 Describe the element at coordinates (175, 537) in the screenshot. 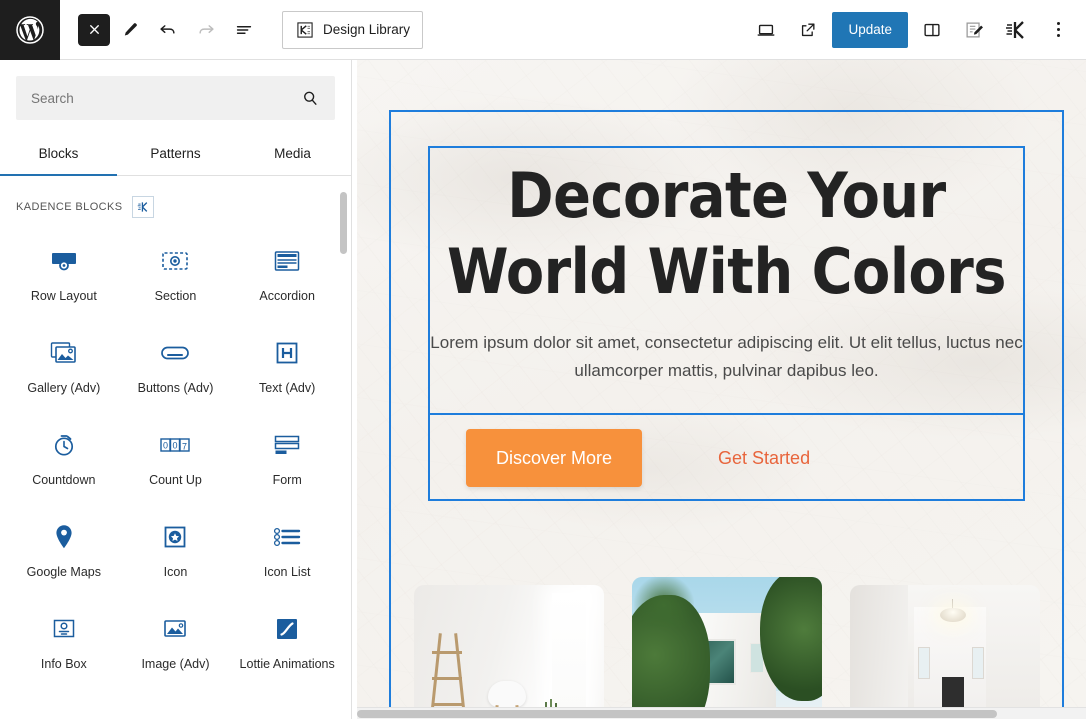

I see `star-badge-icon` at that location.